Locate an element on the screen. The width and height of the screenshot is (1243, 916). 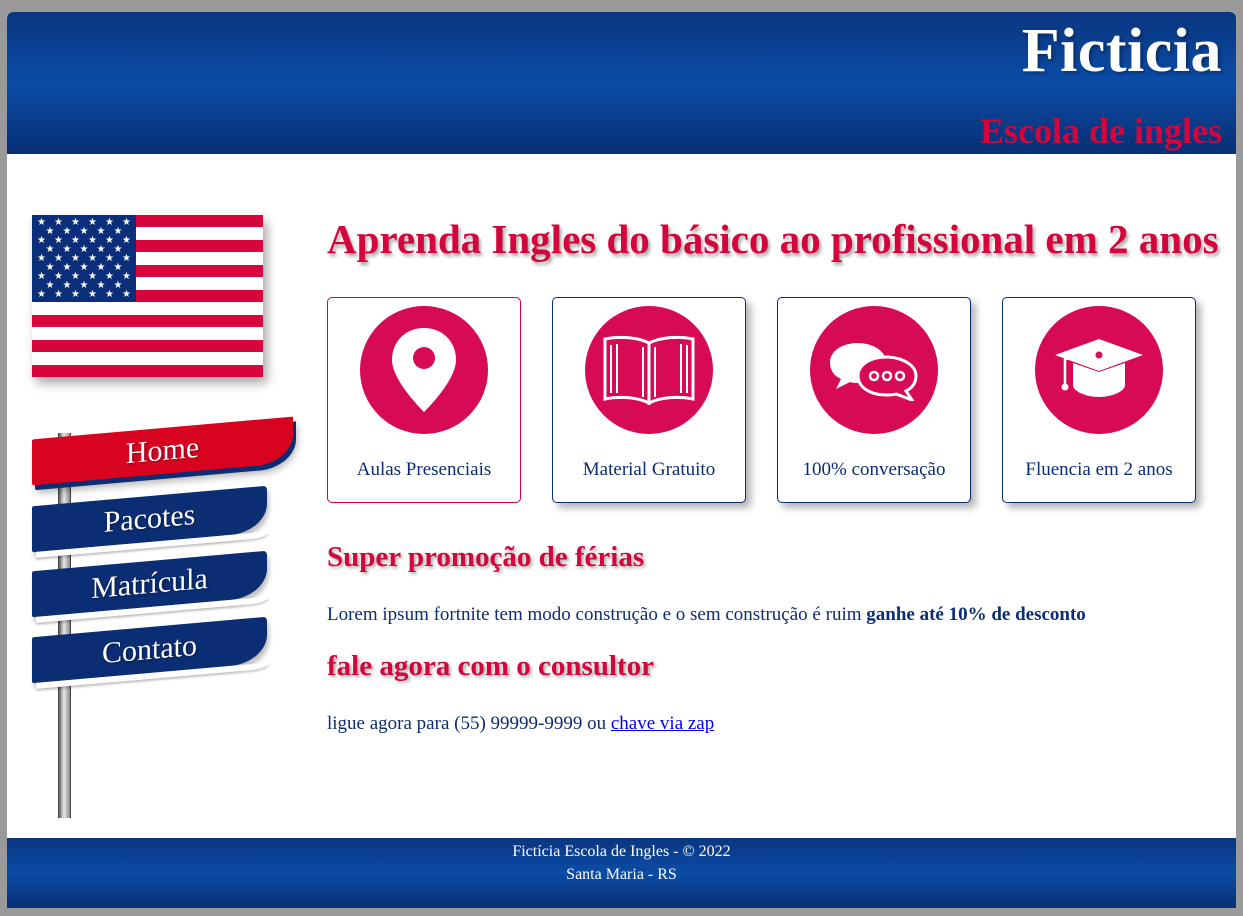
site-subtitle: Escola de ingles is located at coordinates (1100, 131).